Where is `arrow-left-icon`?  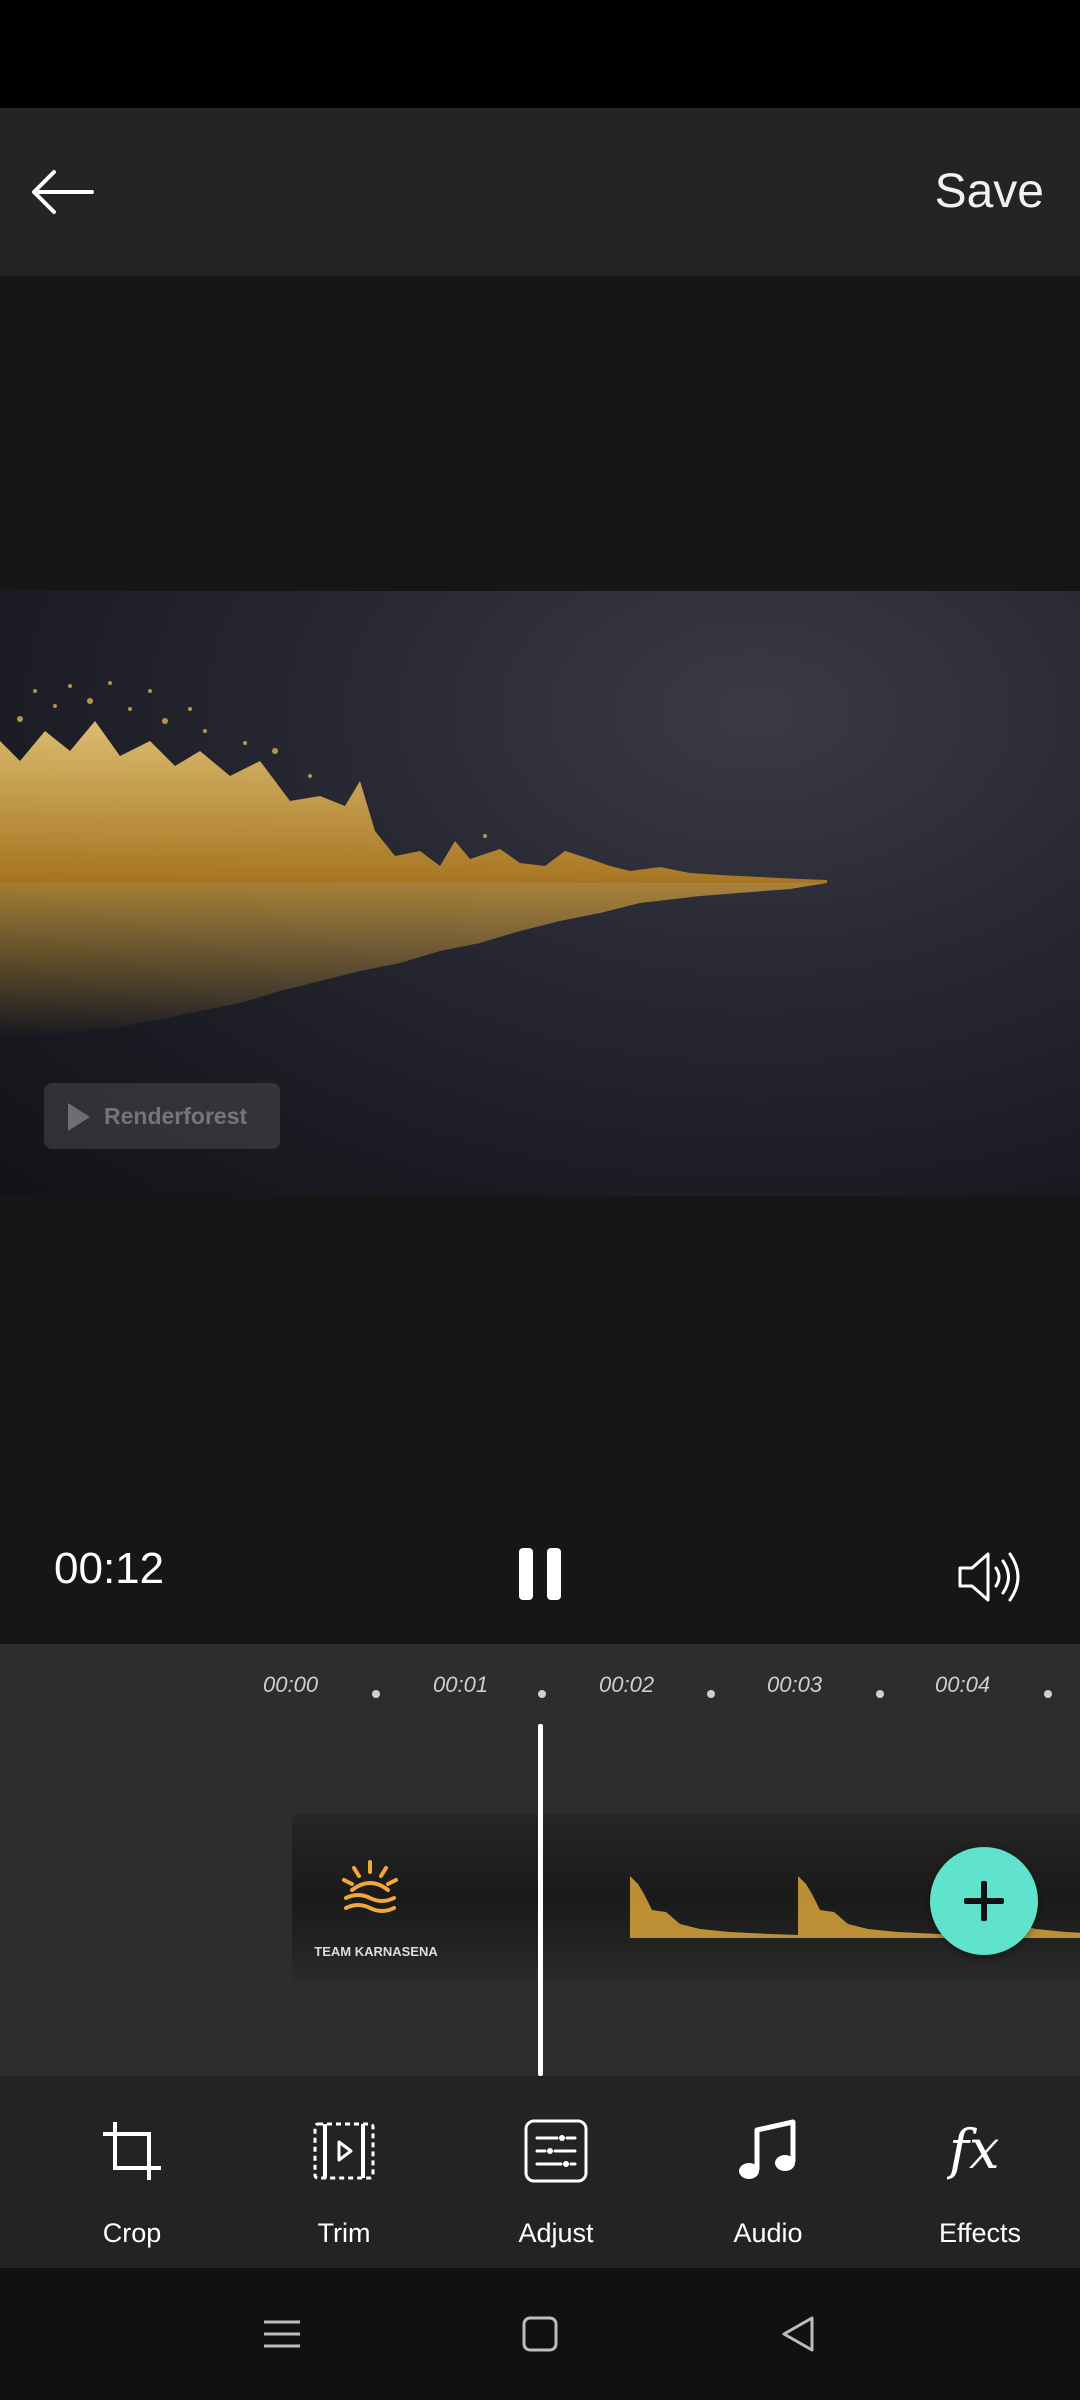
arrow-left-icon is located at coordinates (63, 192).